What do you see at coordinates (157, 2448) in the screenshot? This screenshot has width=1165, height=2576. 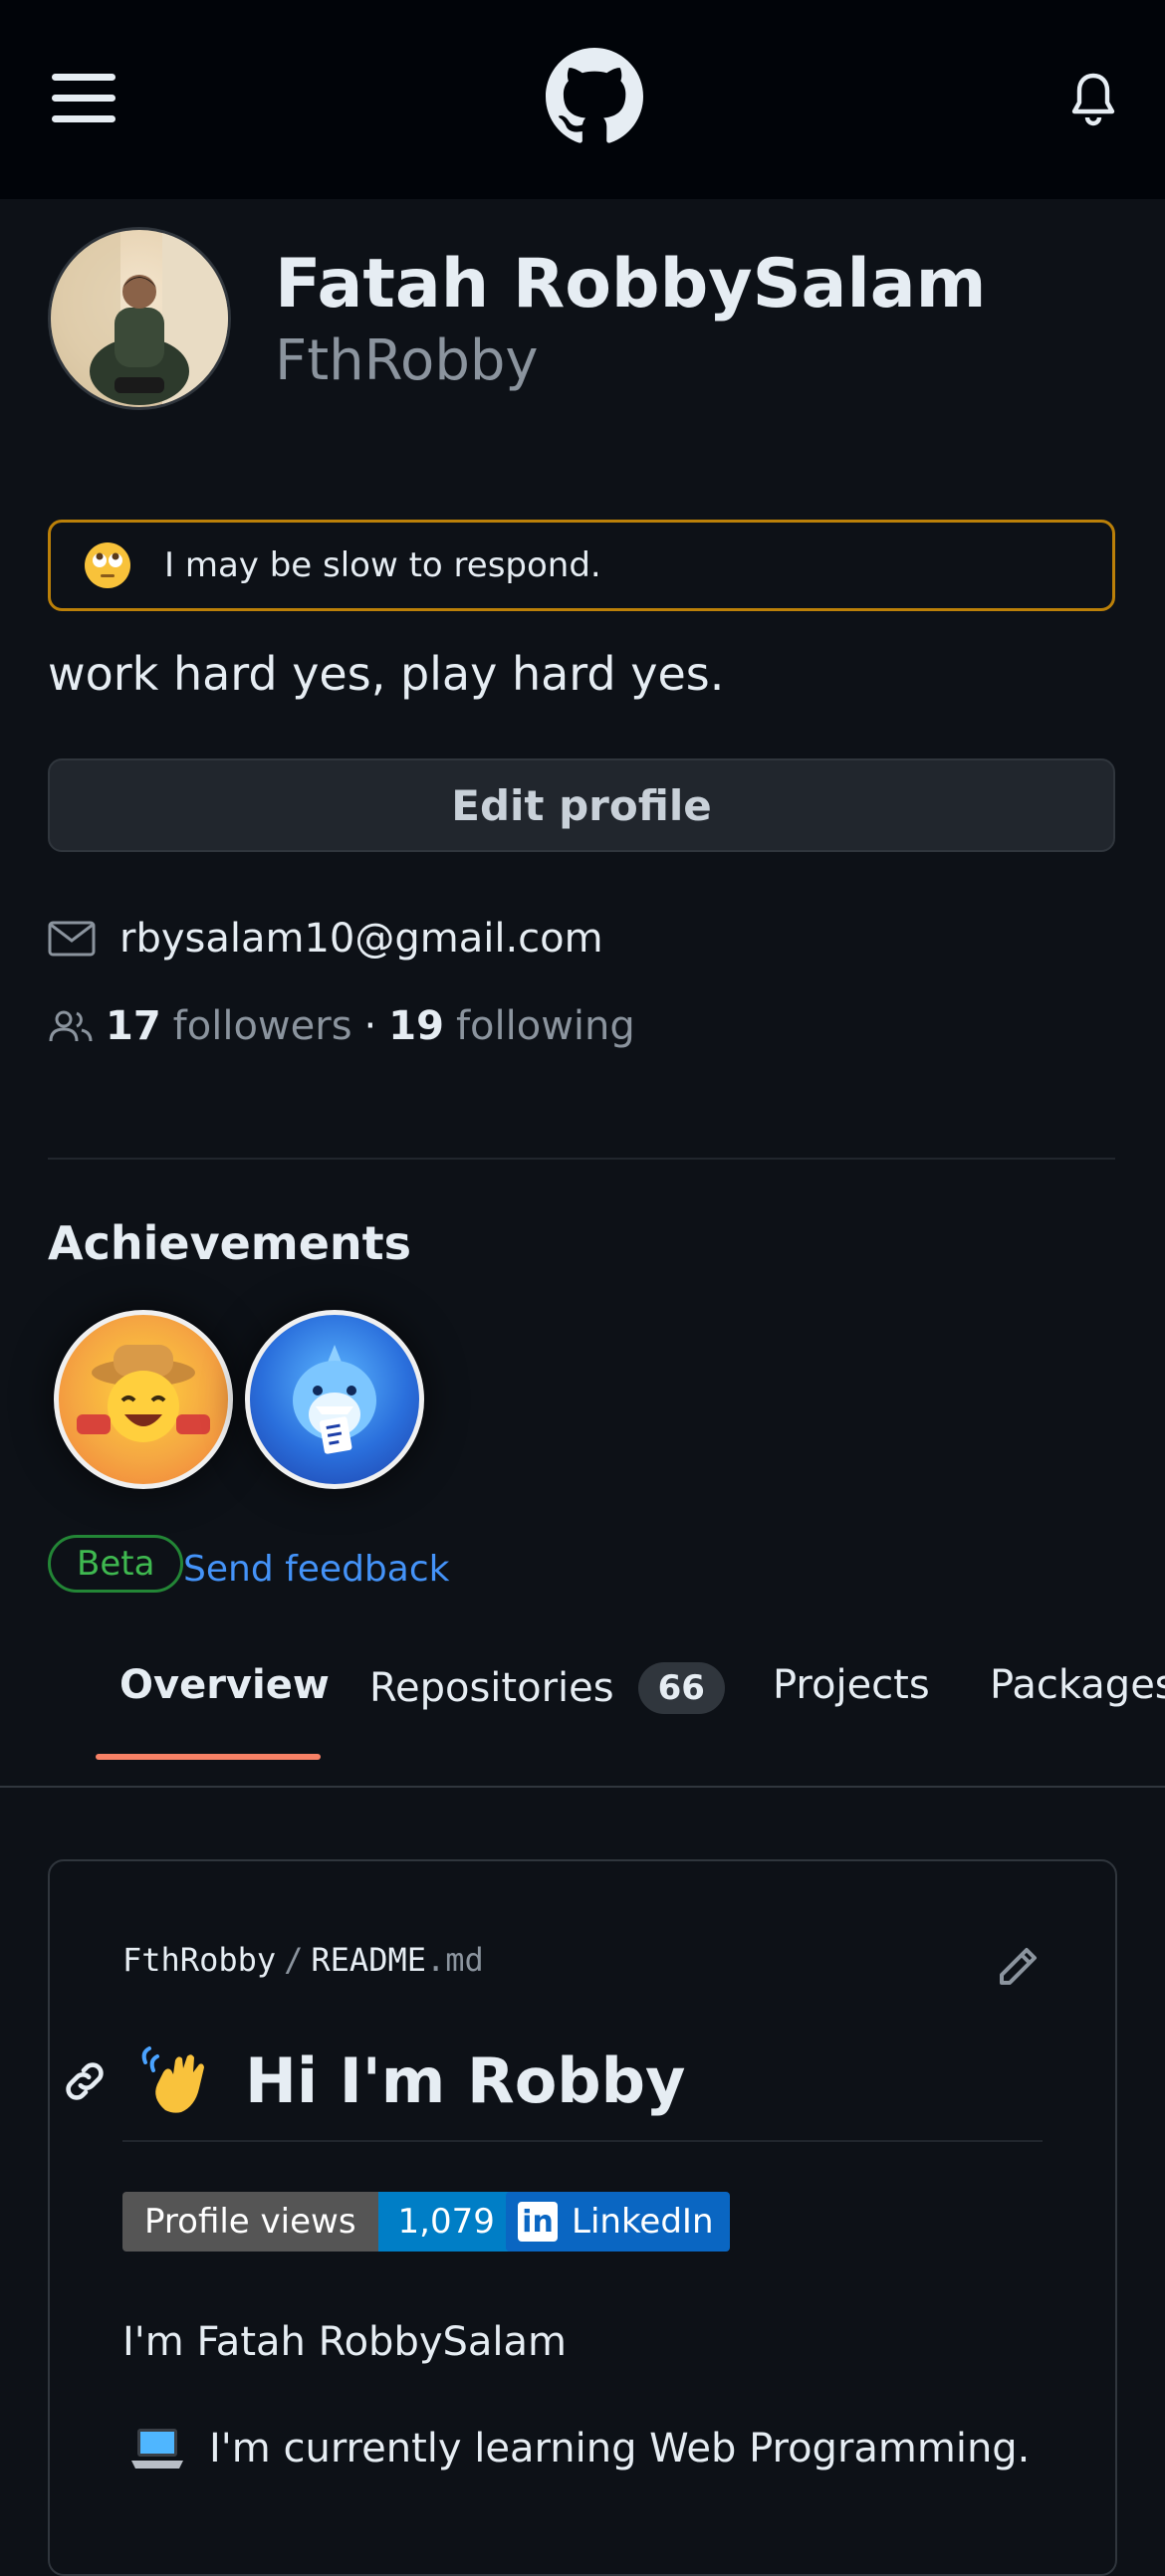 I see `laptop-icon` at bounding box center [157, 2448].